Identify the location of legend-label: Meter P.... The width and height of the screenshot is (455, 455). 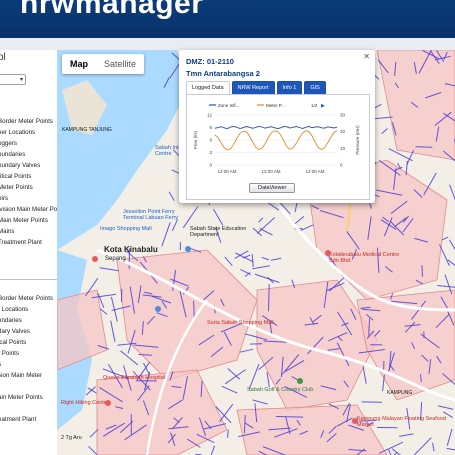
(275, 105).